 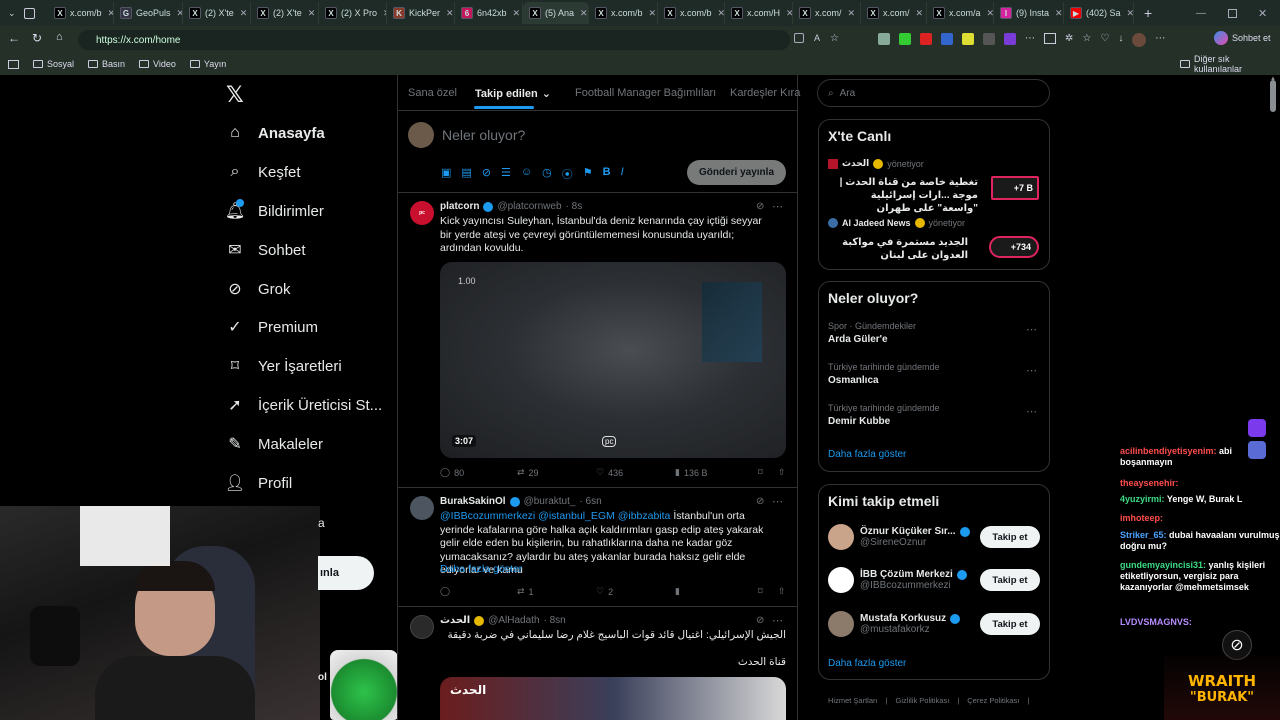 I want to click on tweet-author-name: platcorn, so click(x=459, y=206).